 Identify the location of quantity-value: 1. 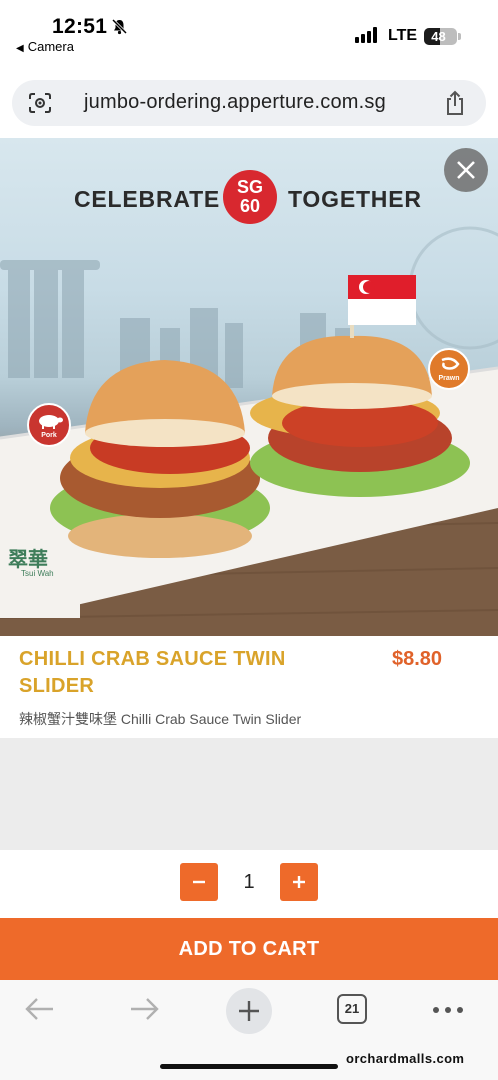
(249, 882).